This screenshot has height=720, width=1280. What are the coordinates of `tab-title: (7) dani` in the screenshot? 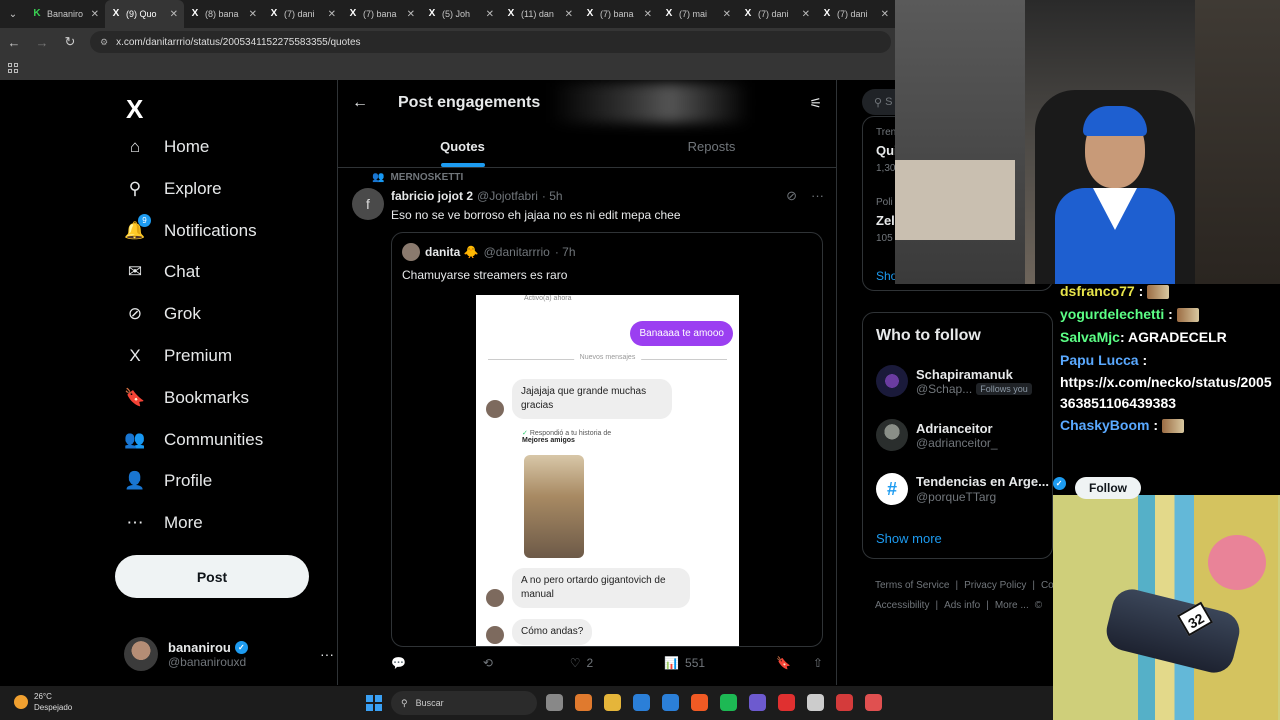 It's located at (773, 14).